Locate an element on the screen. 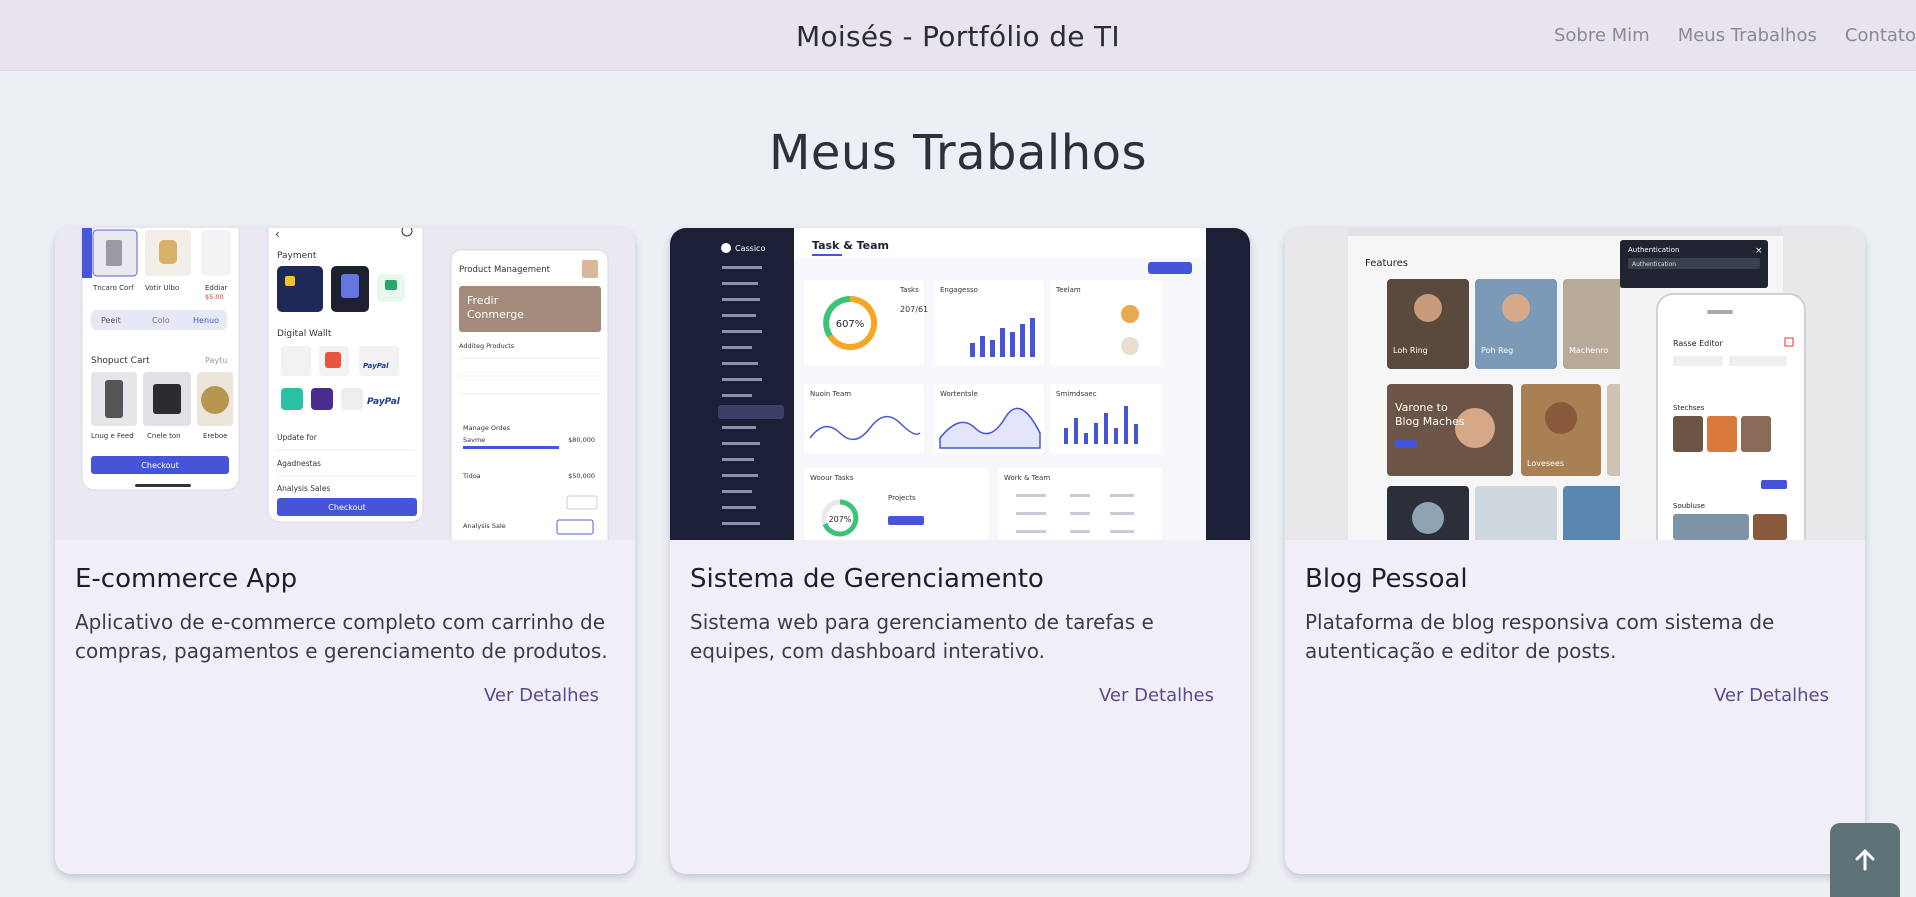 This screenshot has width=1916, height=897. ecom-pm-total: Tidoa is located at coordinates (471, 476).